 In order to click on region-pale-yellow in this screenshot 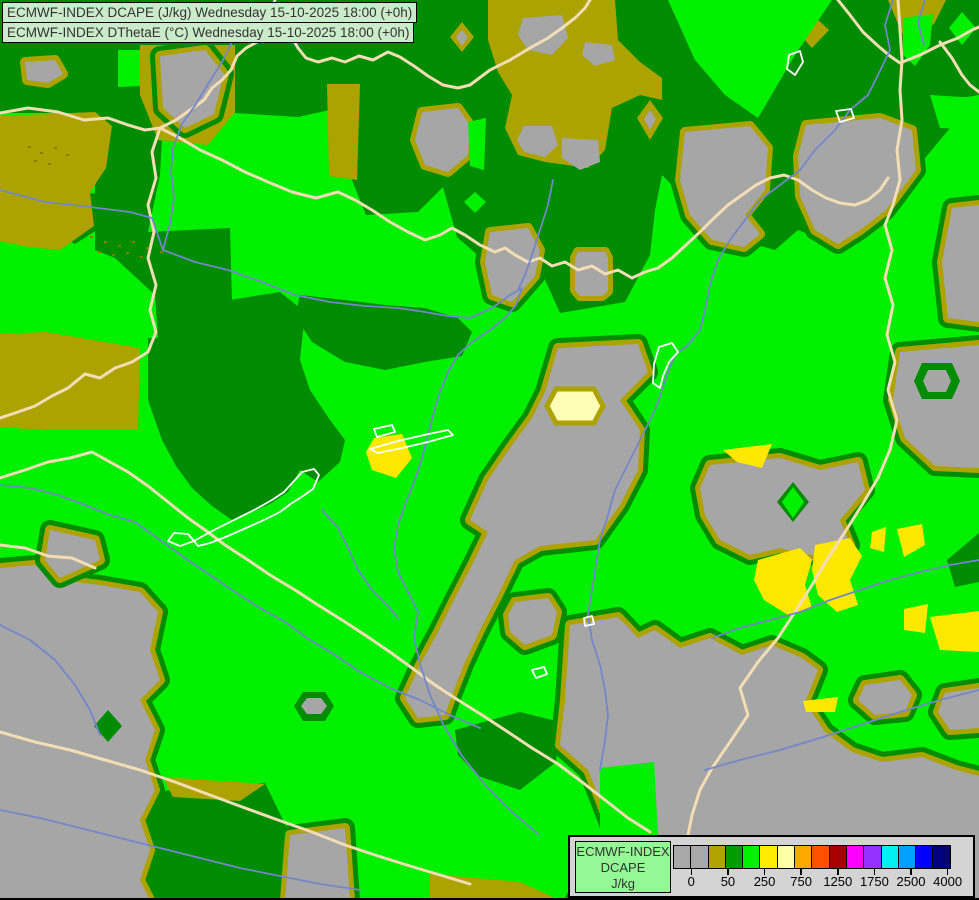, I will do `click(575, 406)`.